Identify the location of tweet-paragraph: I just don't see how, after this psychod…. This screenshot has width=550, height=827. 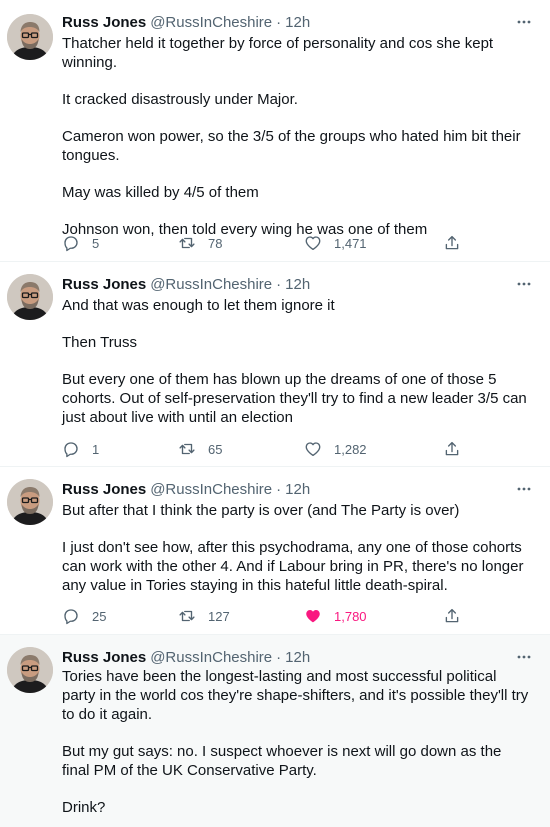
(295, 566).